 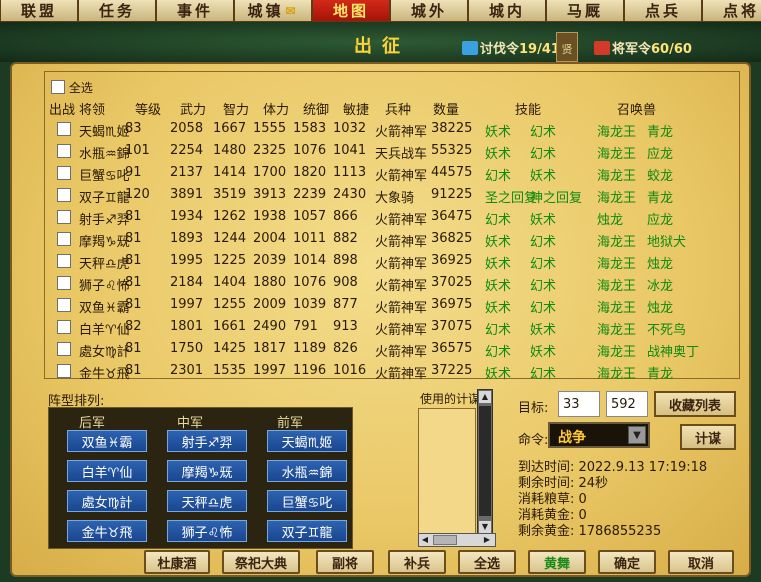 What do you see at coordinates (452, 128) in the screenshot?
I see `general-quantity: 38225` at bounding box center [452, 128].